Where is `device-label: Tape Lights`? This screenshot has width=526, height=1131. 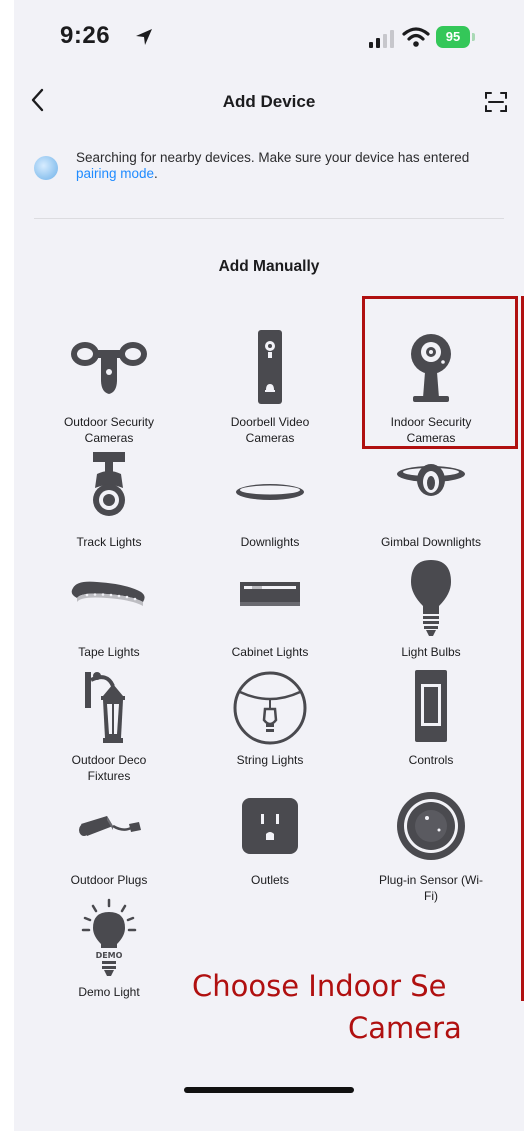
device-label: Tape Lights is located at coordinates (109, 652).